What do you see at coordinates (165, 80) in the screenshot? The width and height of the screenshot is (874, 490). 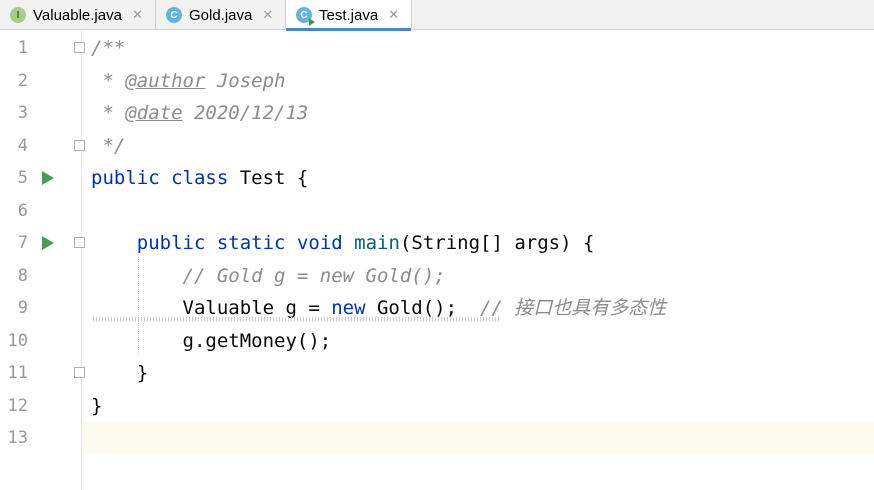 I see `code-token: @author` at bounding box center [165, 80].